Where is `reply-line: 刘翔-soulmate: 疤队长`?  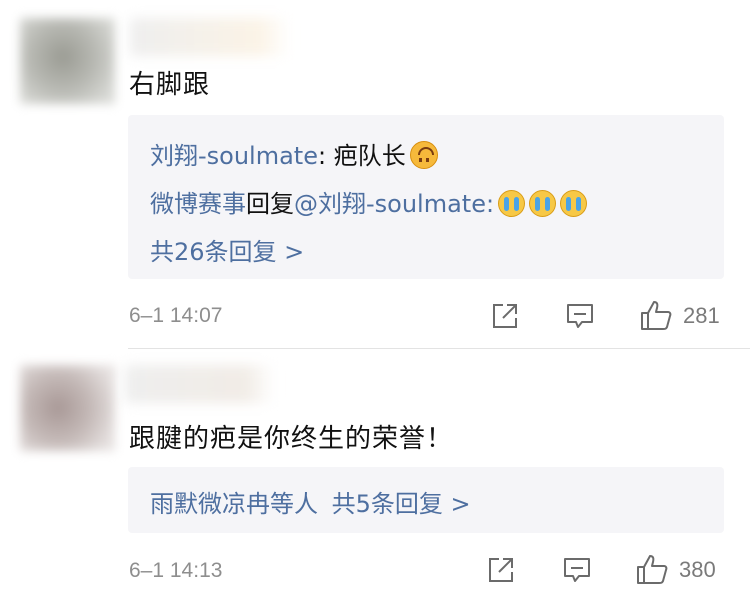 reply-line: 刘翔-soulmate: 疤队长 is located at coordinates (294, 153).